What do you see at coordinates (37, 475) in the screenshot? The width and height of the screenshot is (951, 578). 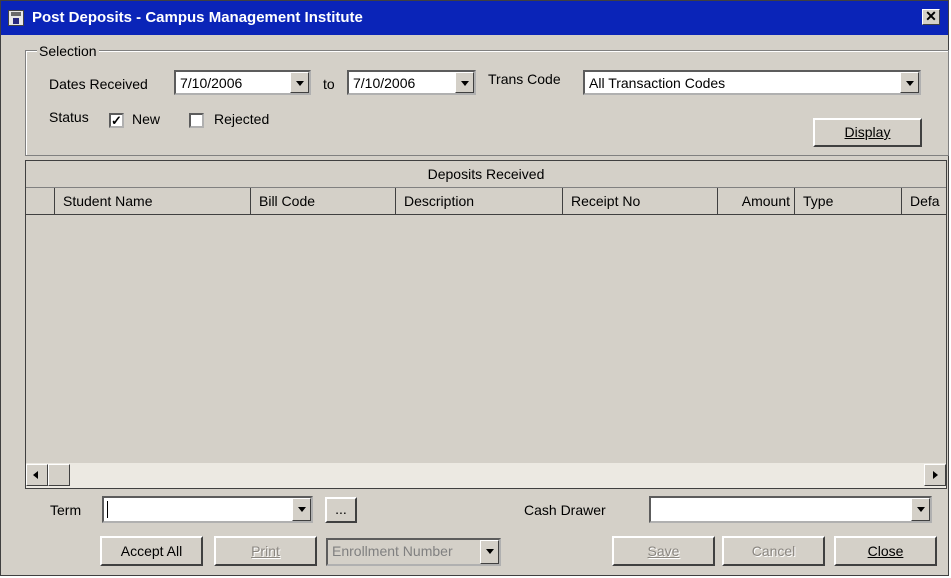 I see `arrow-left-icon` at bounding box center [37, 475].